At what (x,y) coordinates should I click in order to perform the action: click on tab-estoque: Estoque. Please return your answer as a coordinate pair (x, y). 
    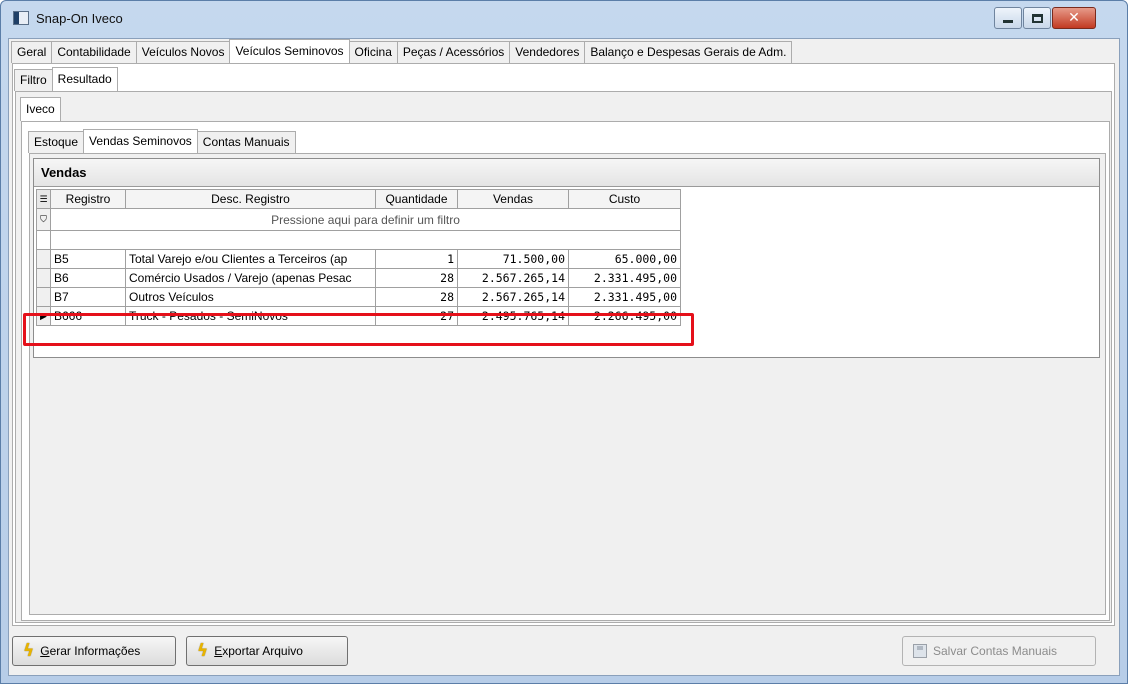
    Looking at the image, I should click on (56, 142).